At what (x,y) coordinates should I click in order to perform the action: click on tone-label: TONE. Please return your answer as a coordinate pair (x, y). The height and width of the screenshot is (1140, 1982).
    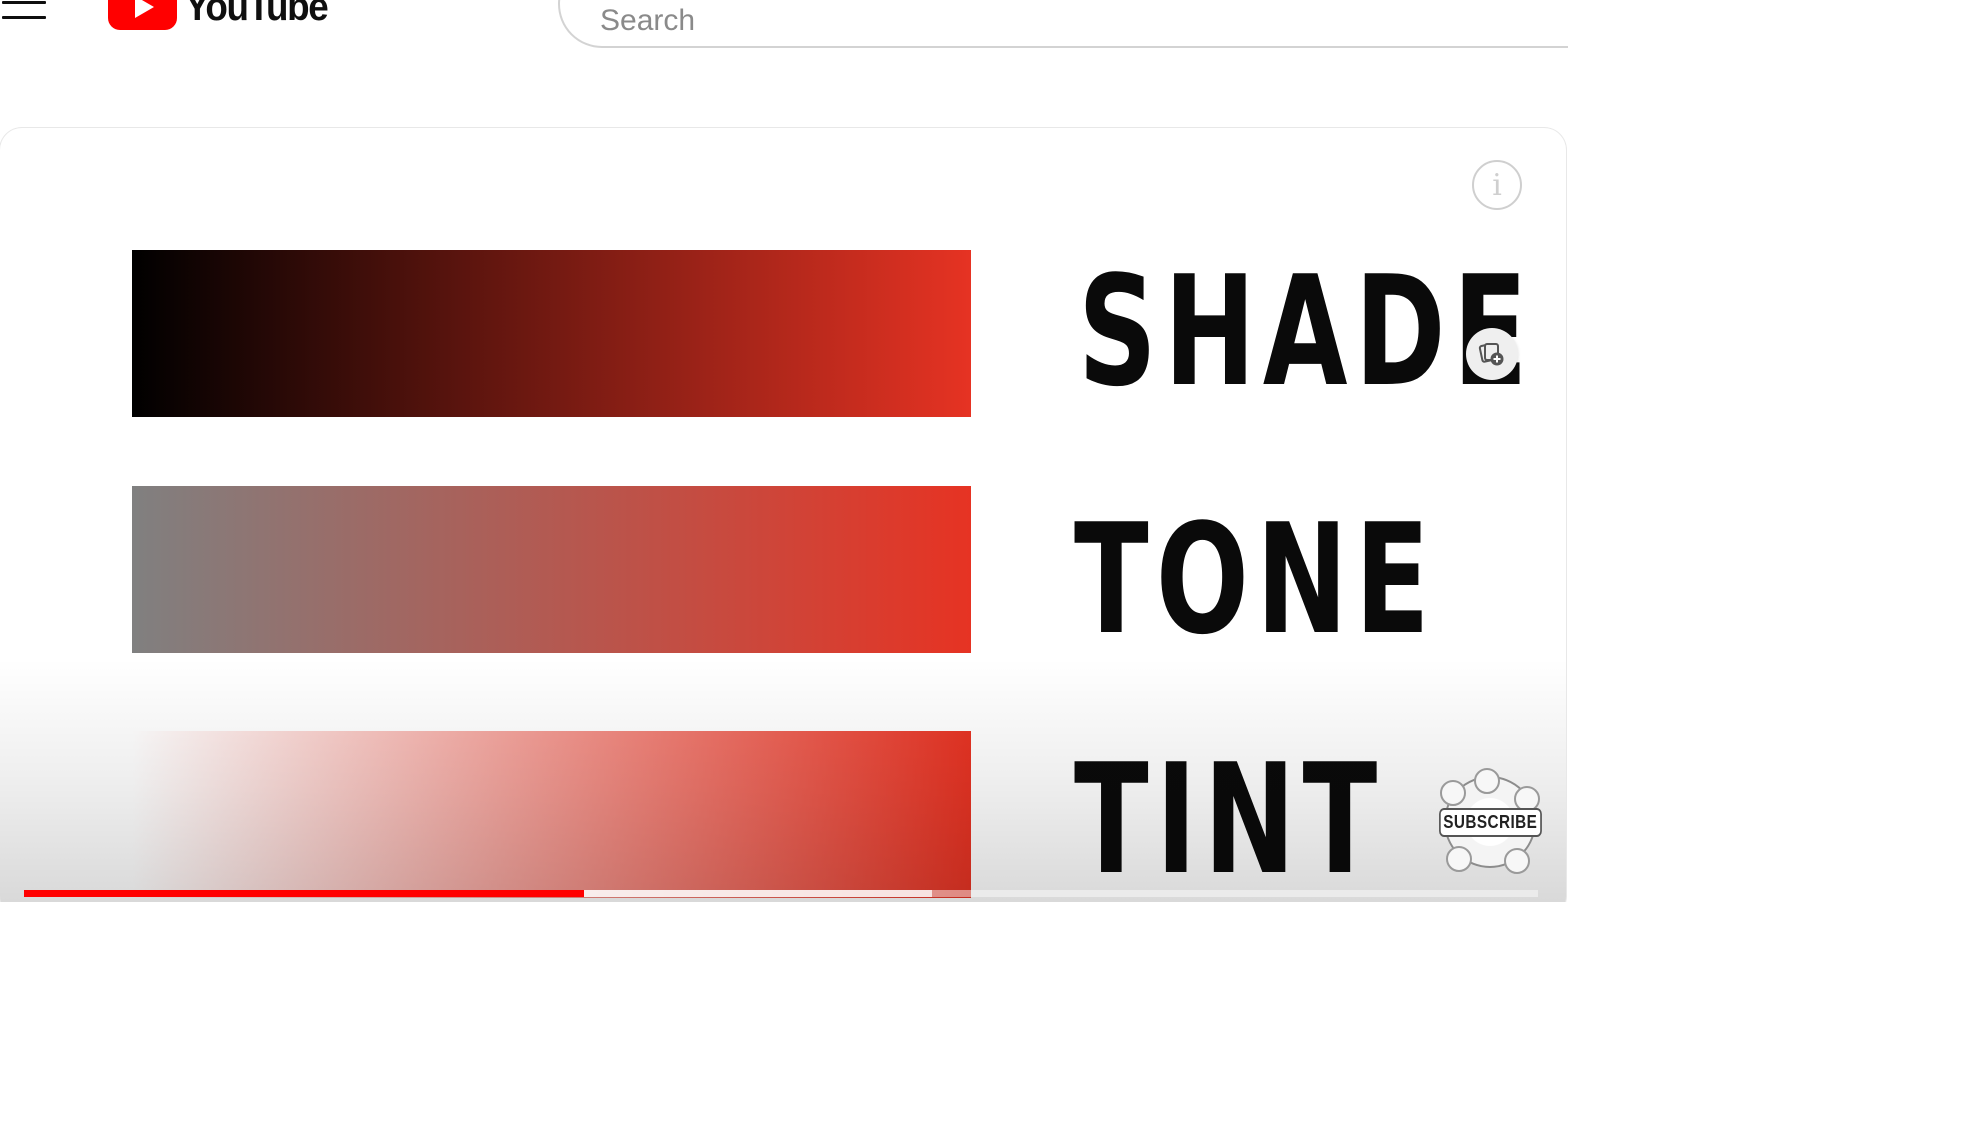
    Looking at the image, I should click on (1255, 579).